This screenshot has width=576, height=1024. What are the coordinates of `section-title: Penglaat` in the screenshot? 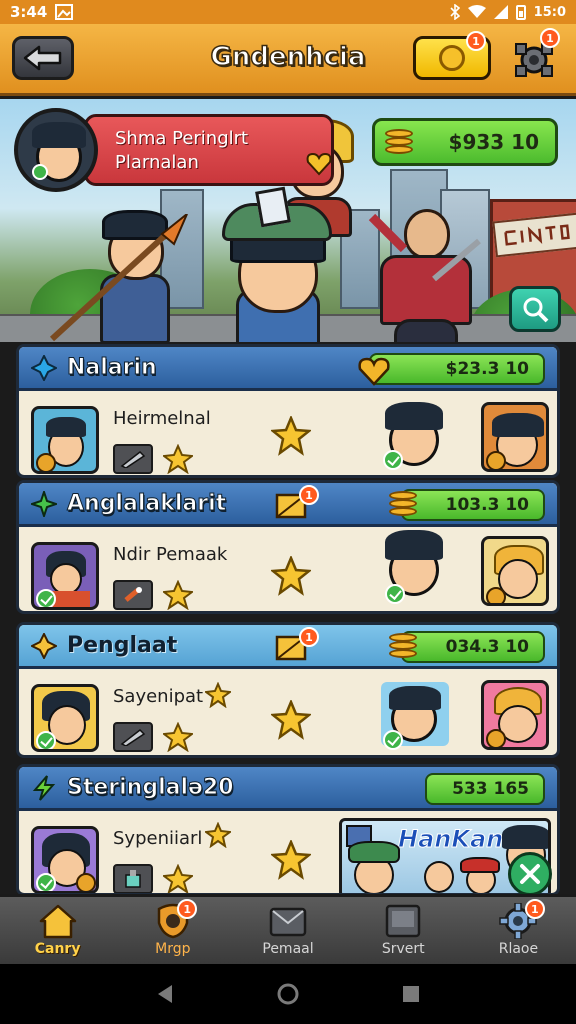 It's located at (122, 645).